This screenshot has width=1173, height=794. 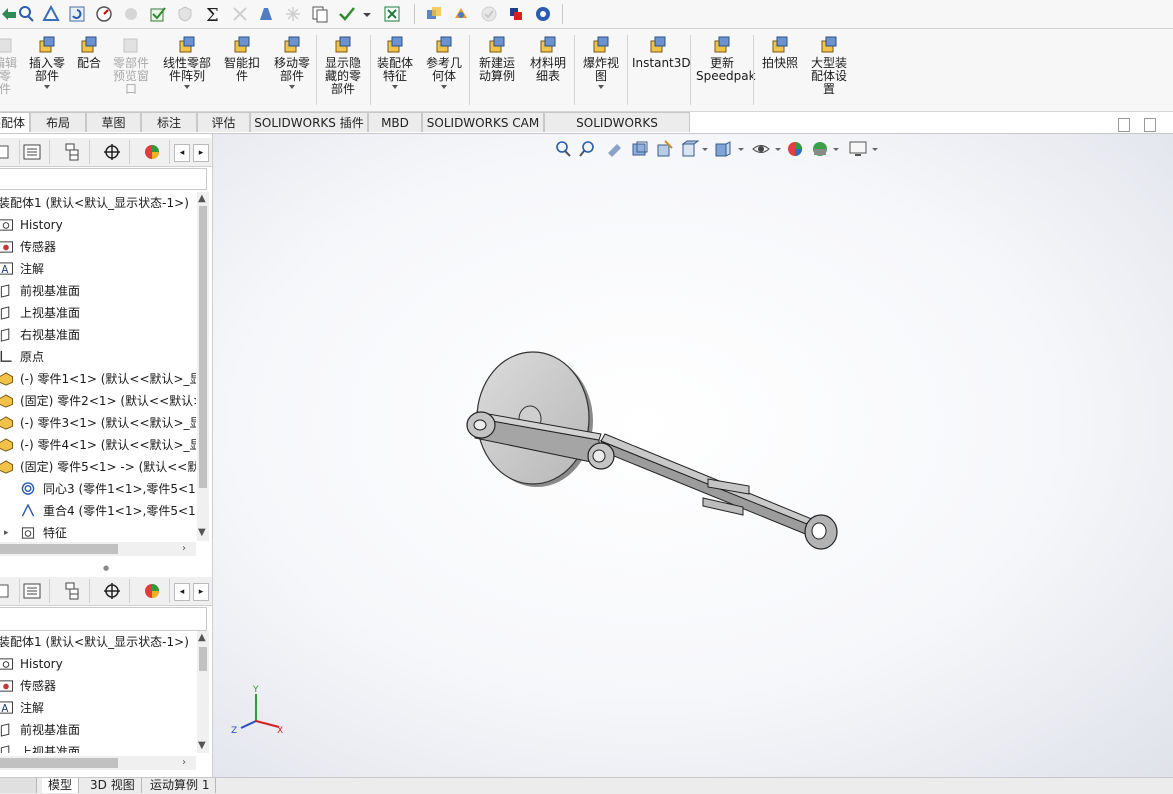 I want to click on command-button-2: 配合, so click(x=89, y=52).